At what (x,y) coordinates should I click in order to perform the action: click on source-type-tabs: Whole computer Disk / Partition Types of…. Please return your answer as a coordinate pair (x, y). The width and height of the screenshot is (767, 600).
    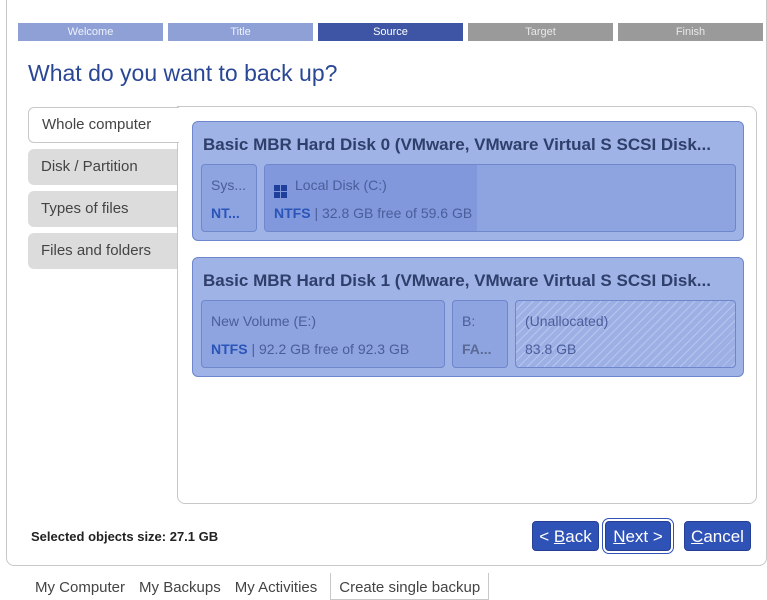
    Looking at the image, I should click on (103, 191).